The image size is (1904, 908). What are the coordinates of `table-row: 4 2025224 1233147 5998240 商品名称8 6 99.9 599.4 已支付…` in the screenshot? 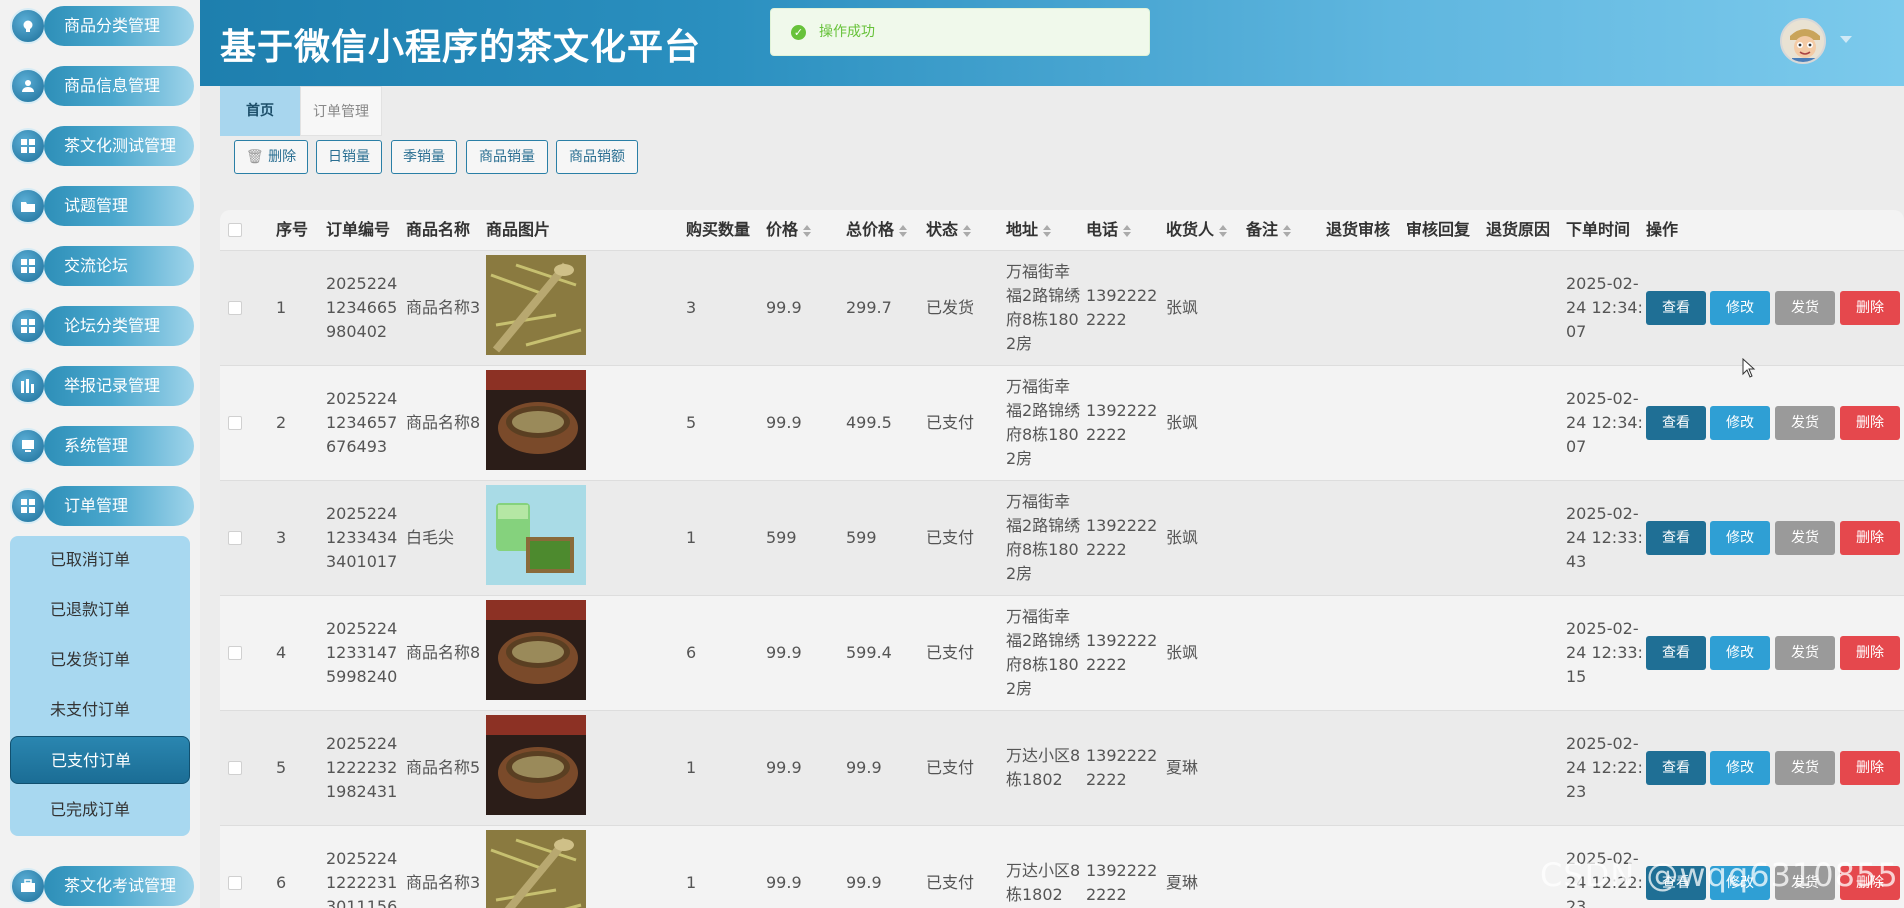 It's located at (1062, 652).